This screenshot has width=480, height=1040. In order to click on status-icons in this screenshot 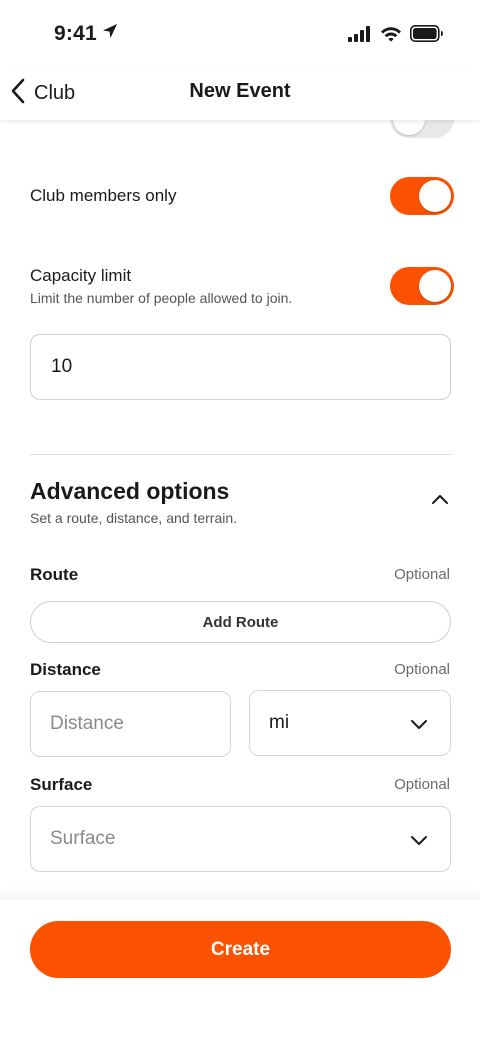, I will do `click(396, 36)`.